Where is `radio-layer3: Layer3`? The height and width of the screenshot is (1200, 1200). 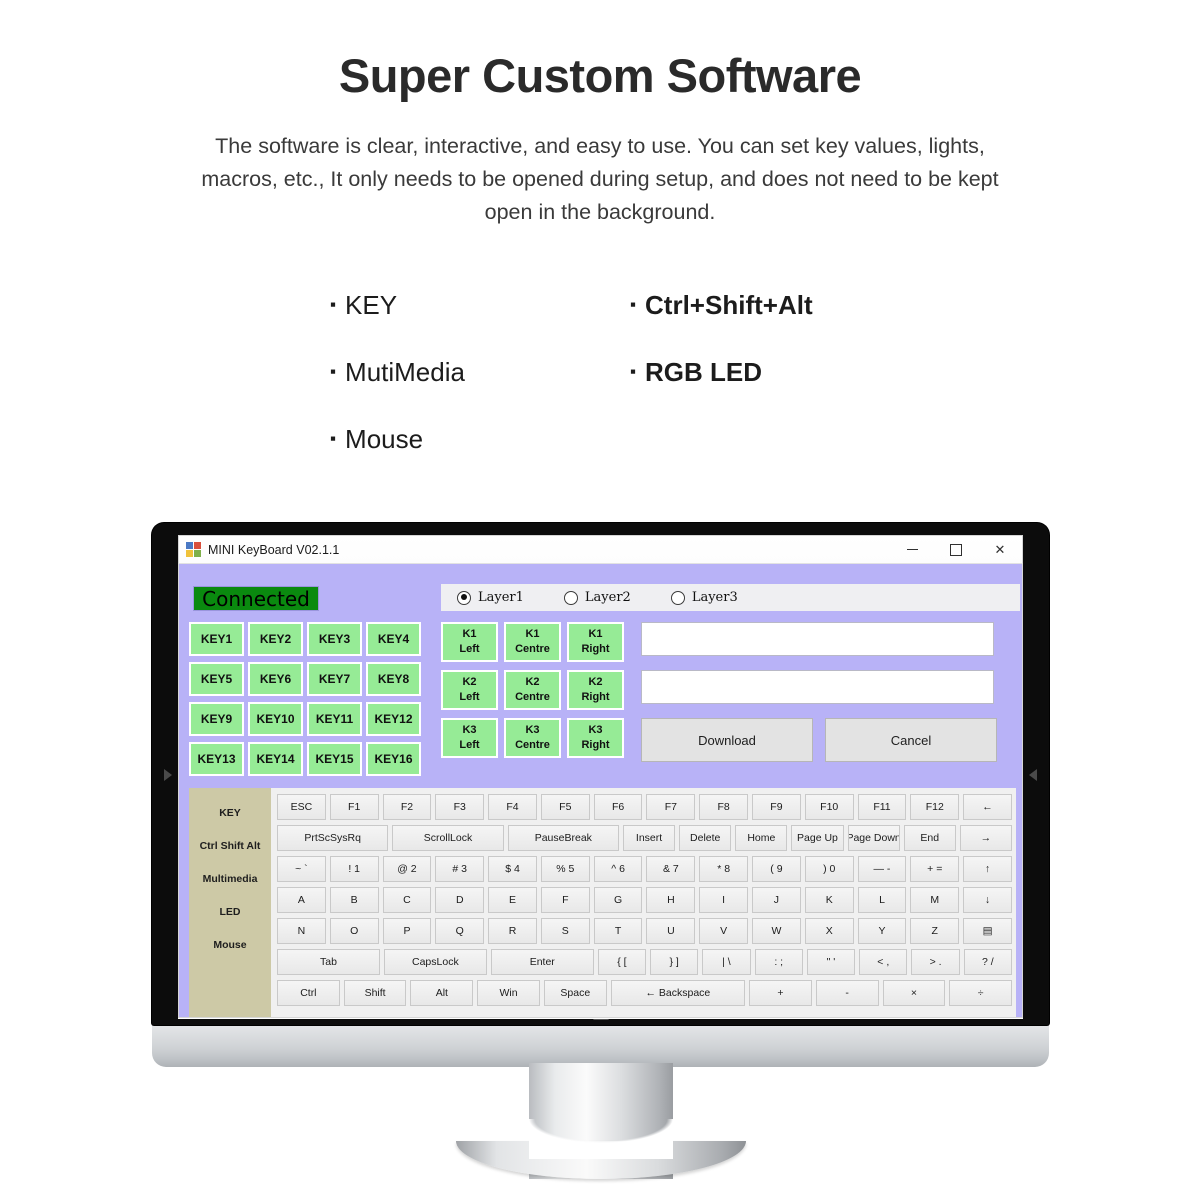 radio-layer3: Layer3 is located at coordinates (704, 597).